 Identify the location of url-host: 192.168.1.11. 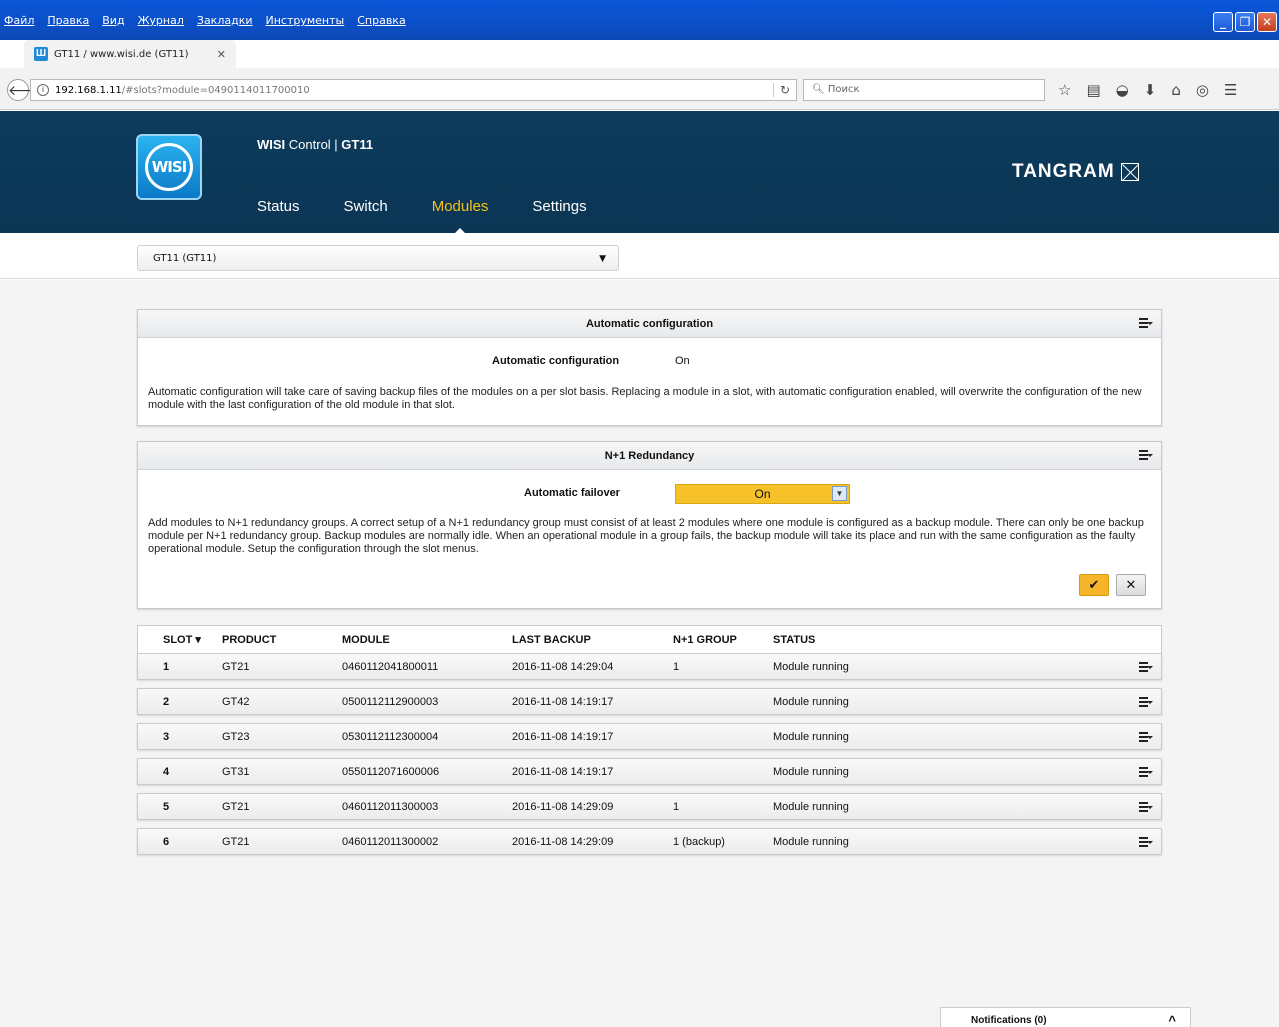
(88, 90).